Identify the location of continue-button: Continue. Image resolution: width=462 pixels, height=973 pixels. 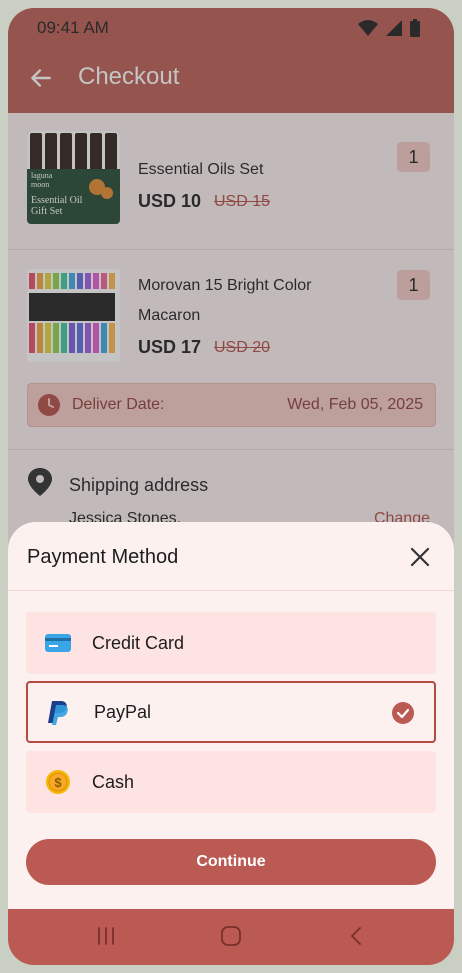
(231, 862).